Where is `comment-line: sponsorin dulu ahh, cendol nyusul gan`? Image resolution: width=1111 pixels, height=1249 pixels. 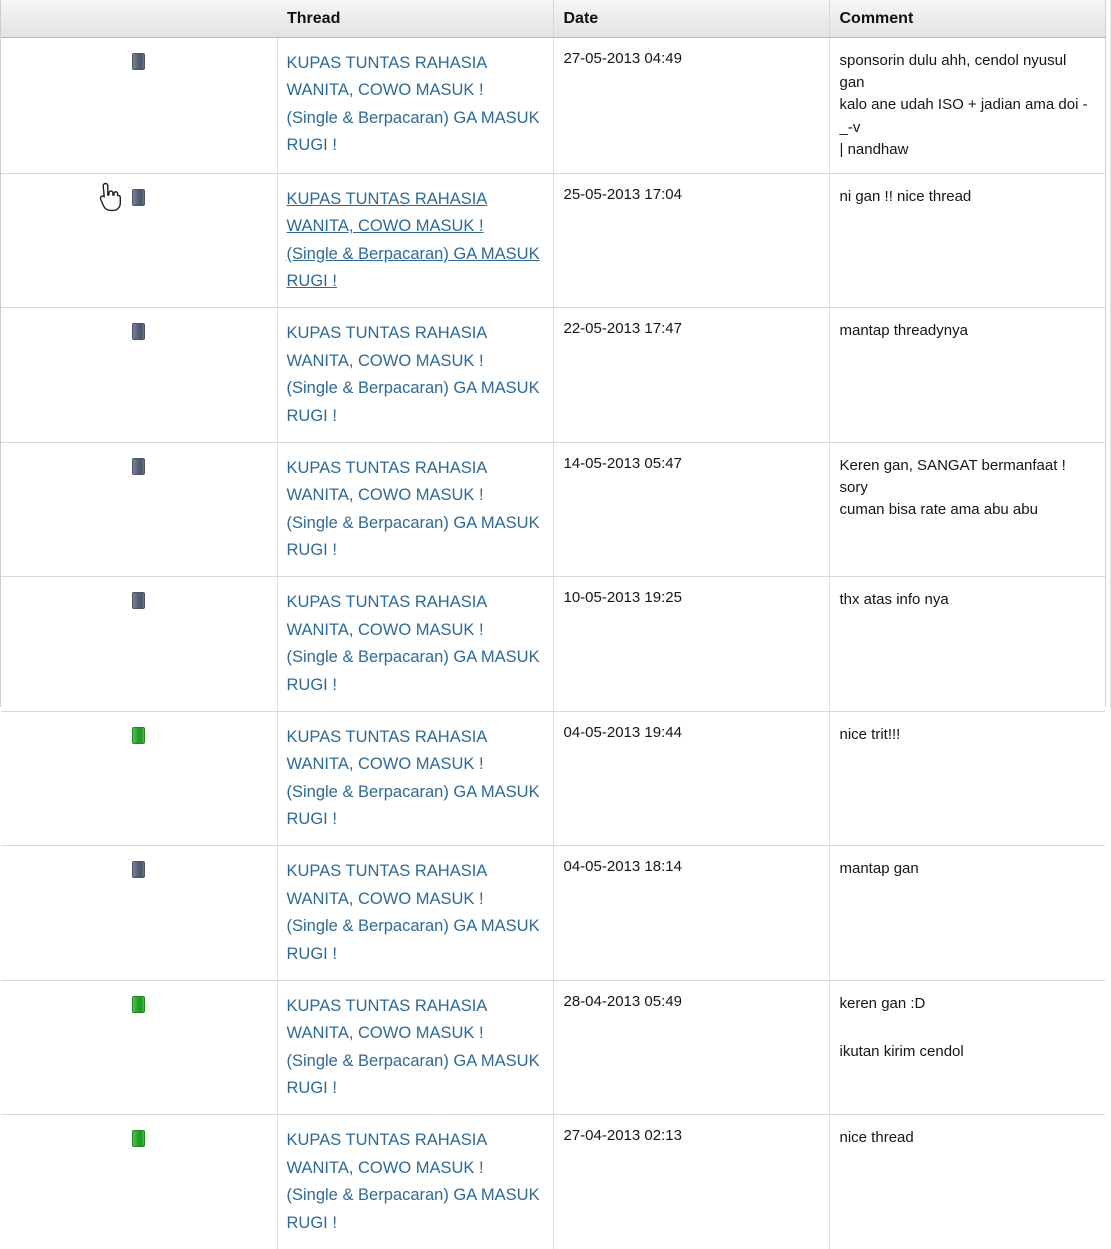
comment-line: sponsorin dulu ahh, cendol nyusul gan is located at coordinates (953, 72).